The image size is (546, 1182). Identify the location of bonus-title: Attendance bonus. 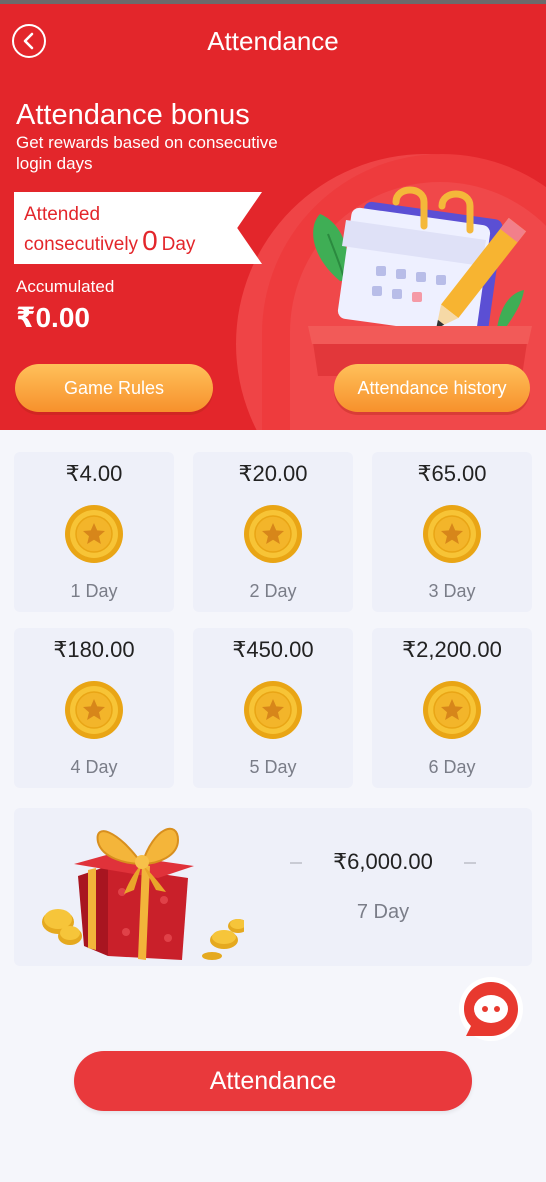
(133, 115).